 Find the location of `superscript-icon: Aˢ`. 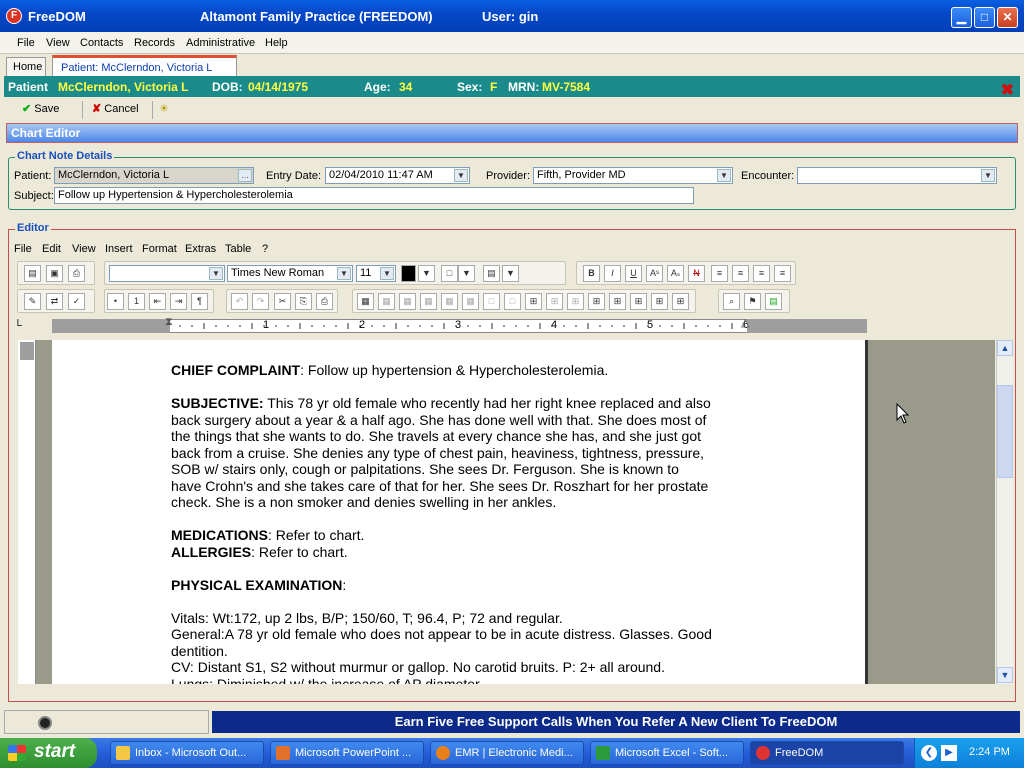

superscript-icon: Aˢ is located at coordinates (654, 273).